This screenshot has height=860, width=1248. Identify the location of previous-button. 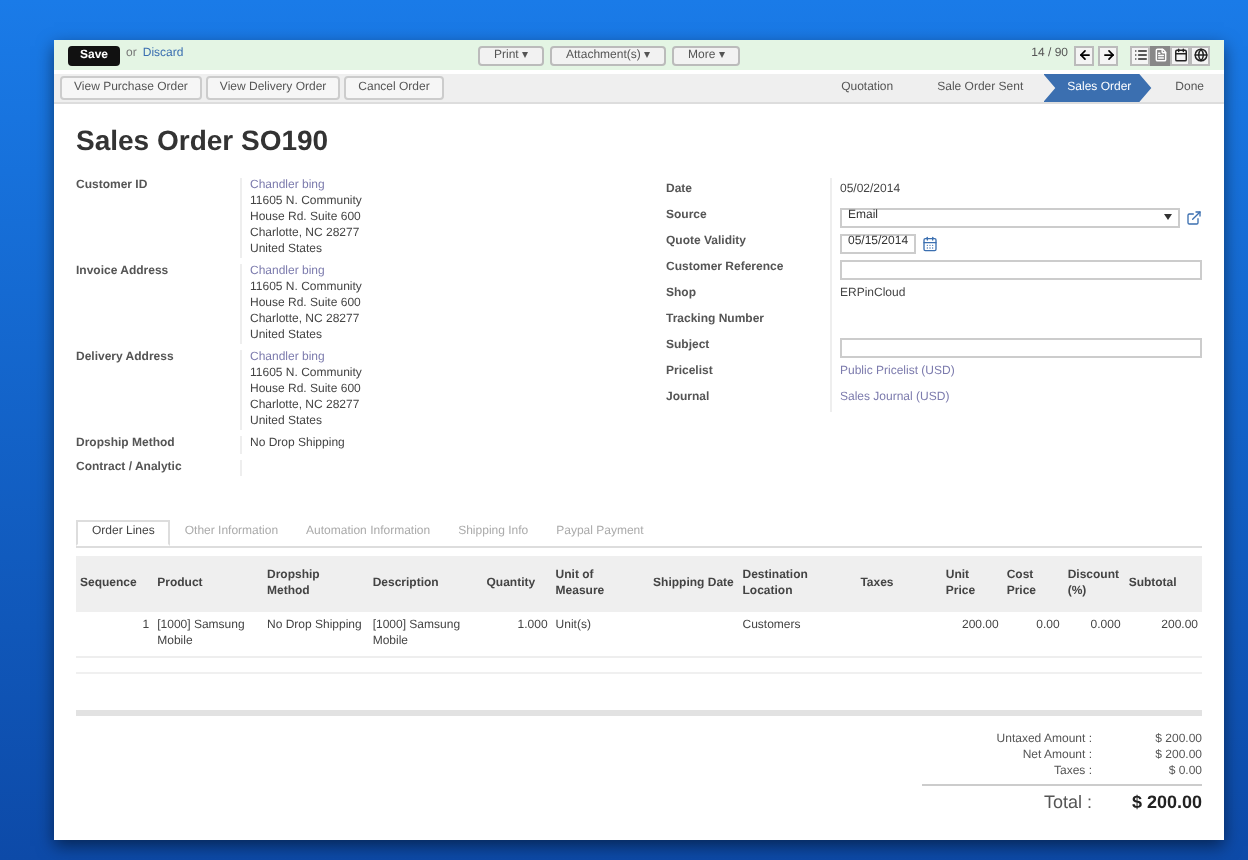
(1084, 55).